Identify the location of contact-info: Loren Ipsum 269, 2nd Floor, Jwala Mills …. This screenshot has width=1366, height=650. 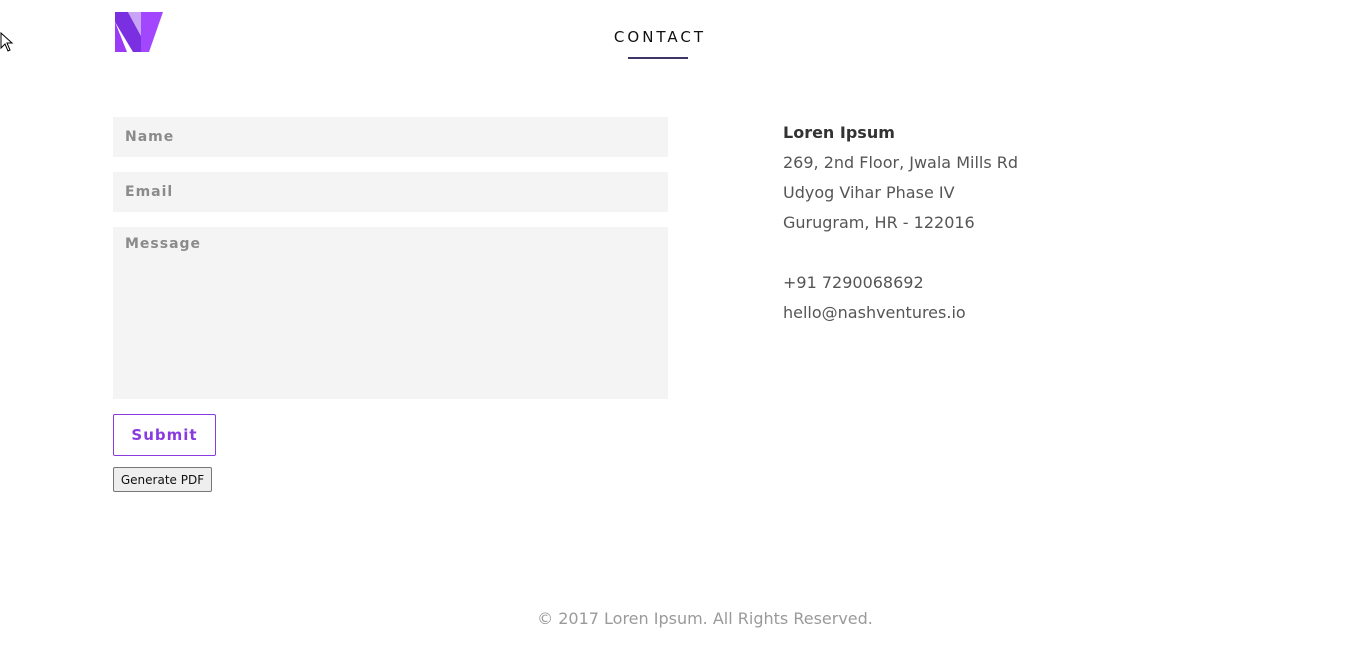
(900, 226).